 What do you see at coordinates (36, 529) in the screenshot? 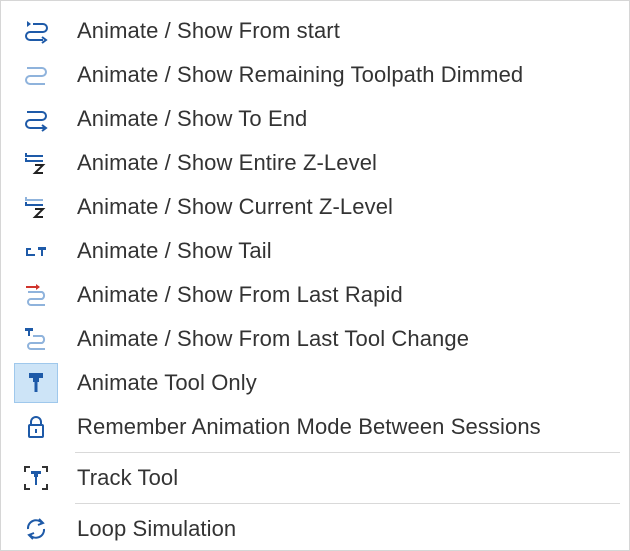
I see `loop-icon` at bounding box center [36, 529].